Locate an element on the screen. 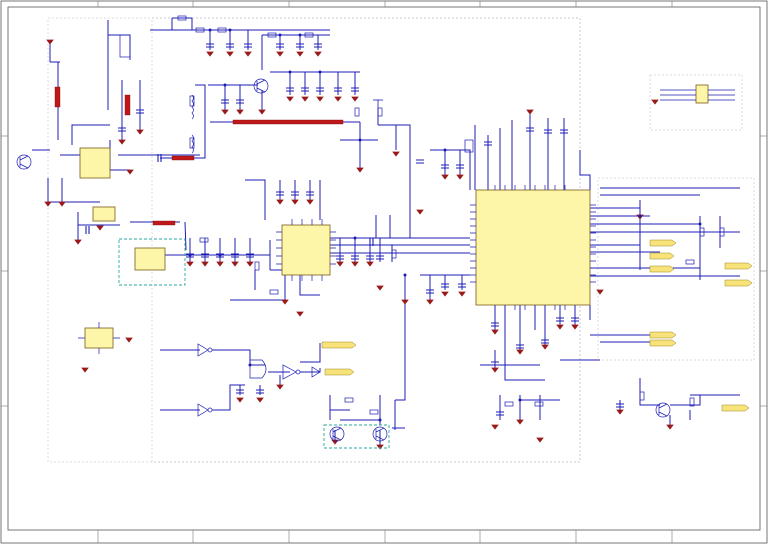  power-flag-vcc-top is located at coordinates (378, 103).